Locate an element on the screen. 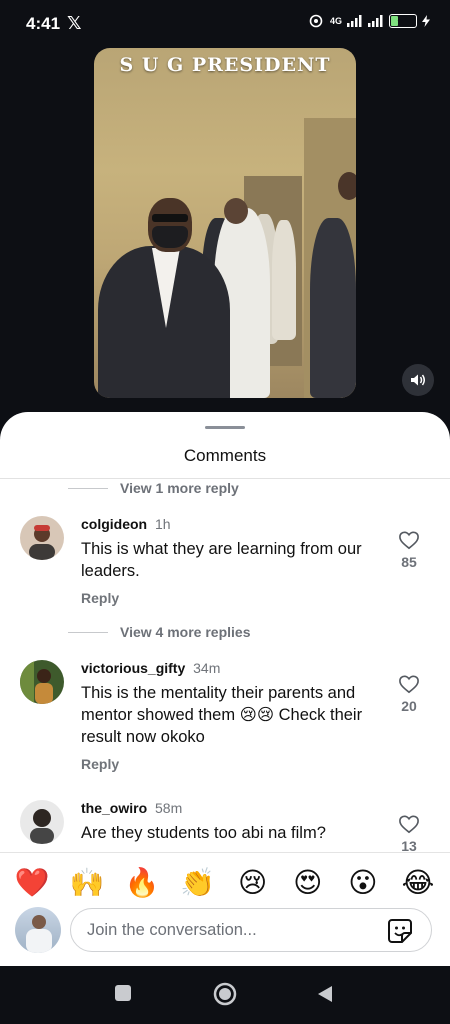 Image resolution: width=450 pixels, height=1024 pixels. home-icon is located at coordinates (225, 994).